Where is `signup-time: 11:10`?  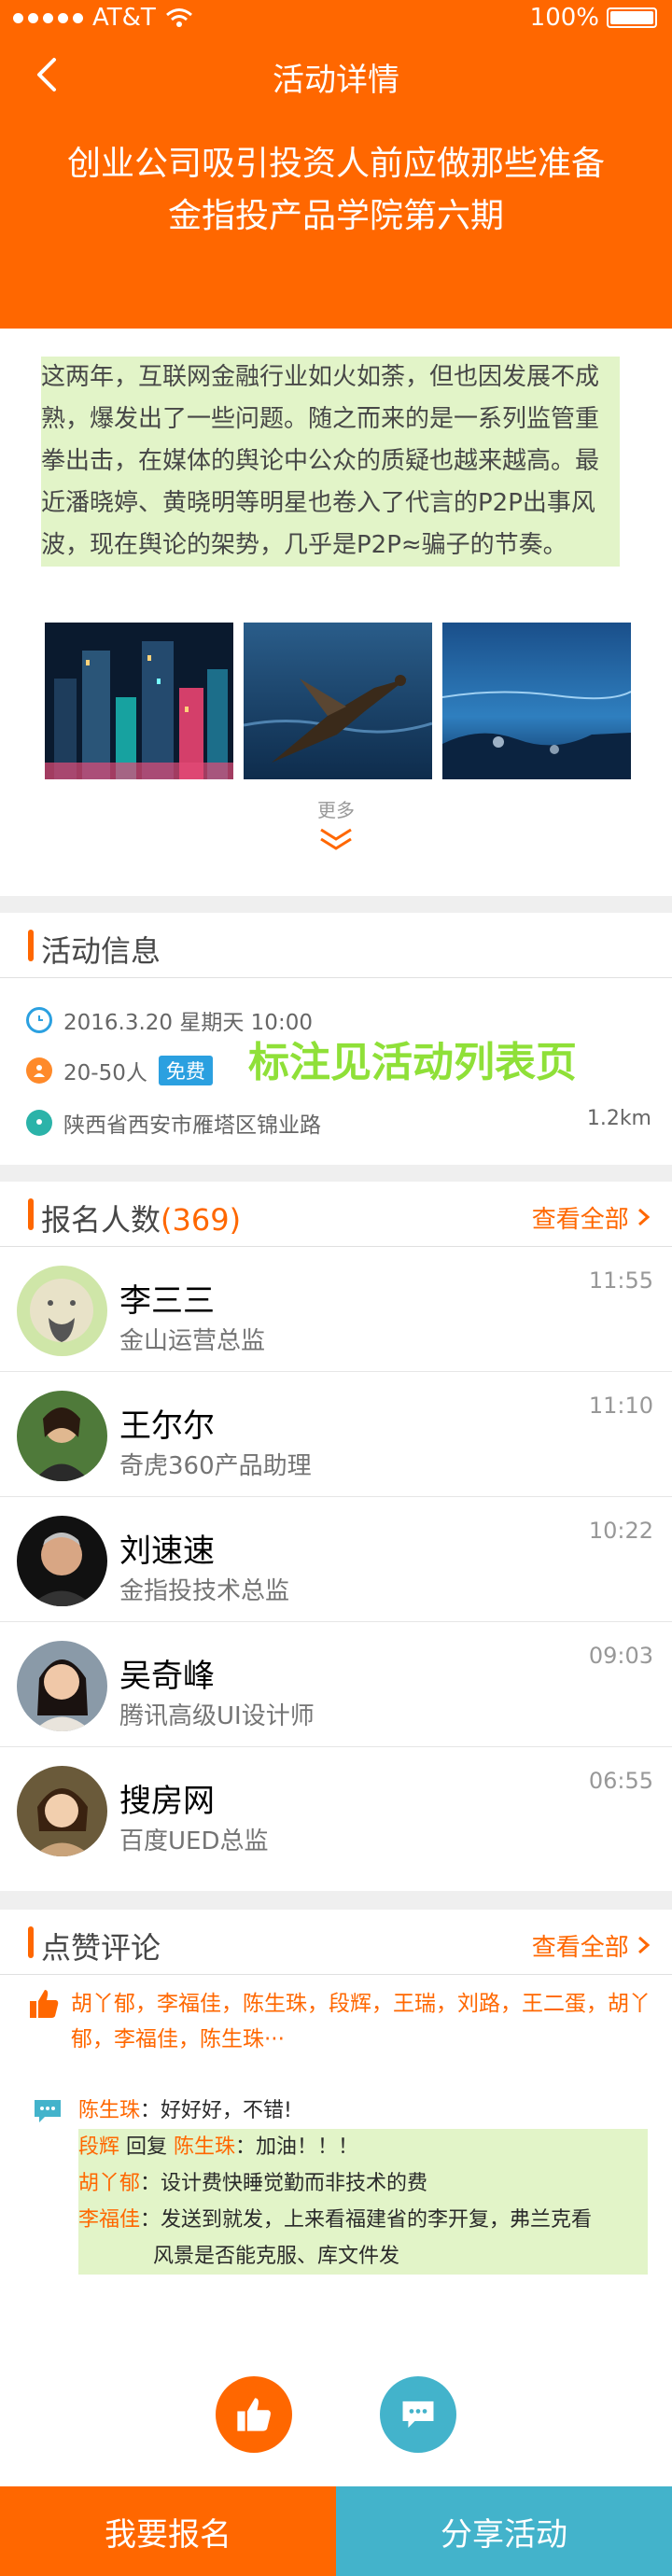
signup-time: 11:10 is located at coordinates (620, 1406).